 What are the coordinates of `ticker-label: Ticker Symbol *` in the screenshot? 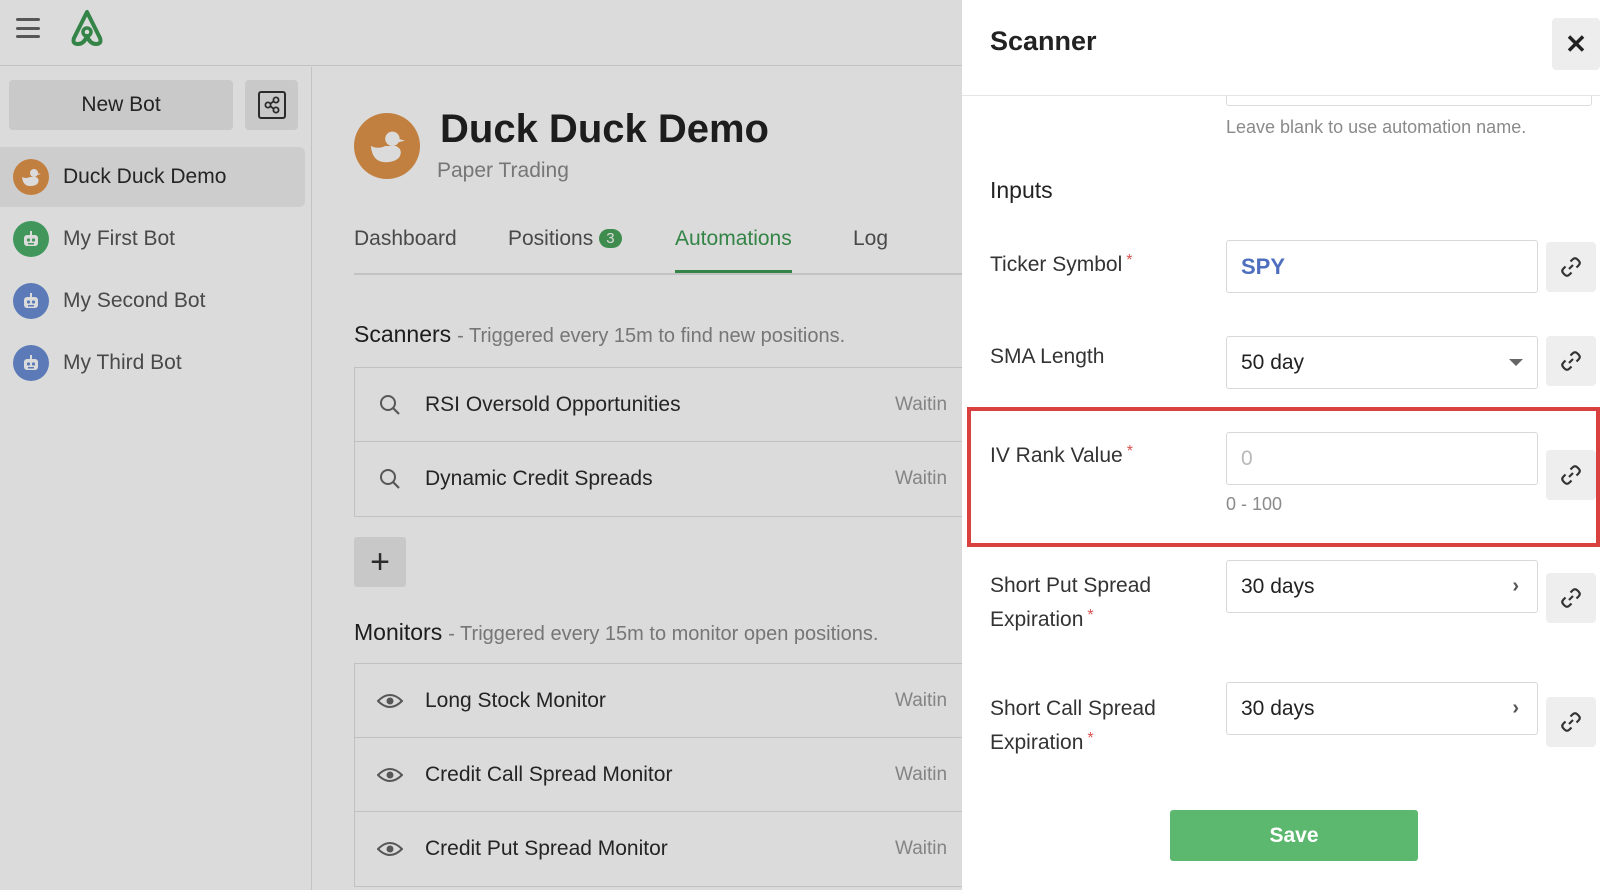 It's located at (1061, 263).